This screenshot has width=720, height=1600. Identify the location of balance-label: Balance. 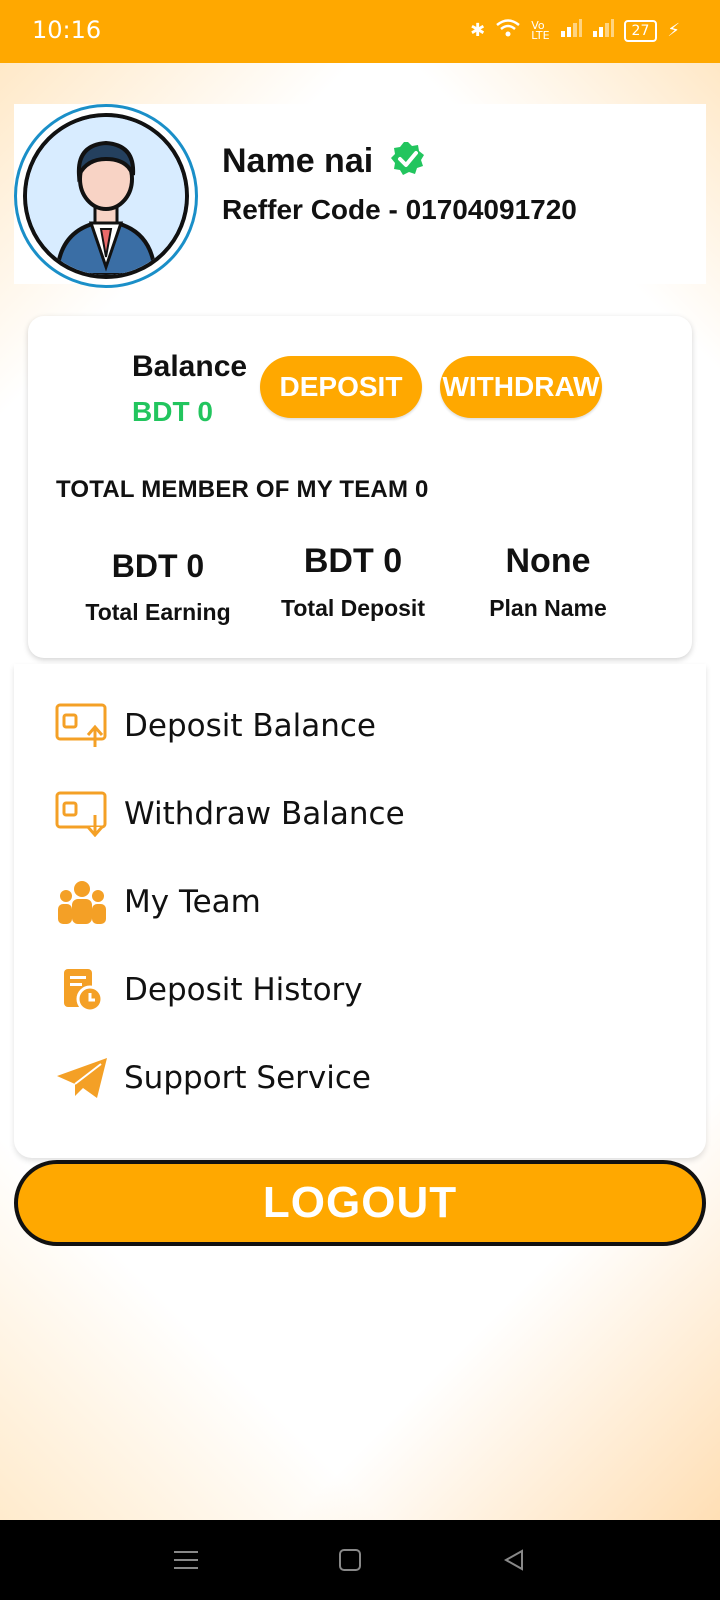
(190, 366).